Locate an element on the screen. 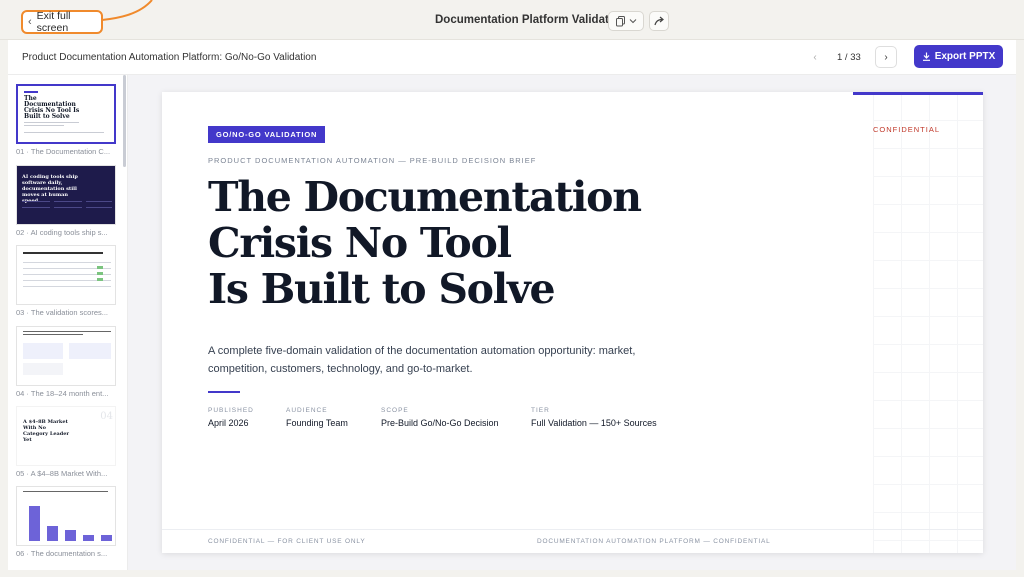 This screenshot has width=1024, height=577. slide-footer-left: CONFIDENTIAL — FOR CLIENT USE ONLY is located at coordinates (287, 541).